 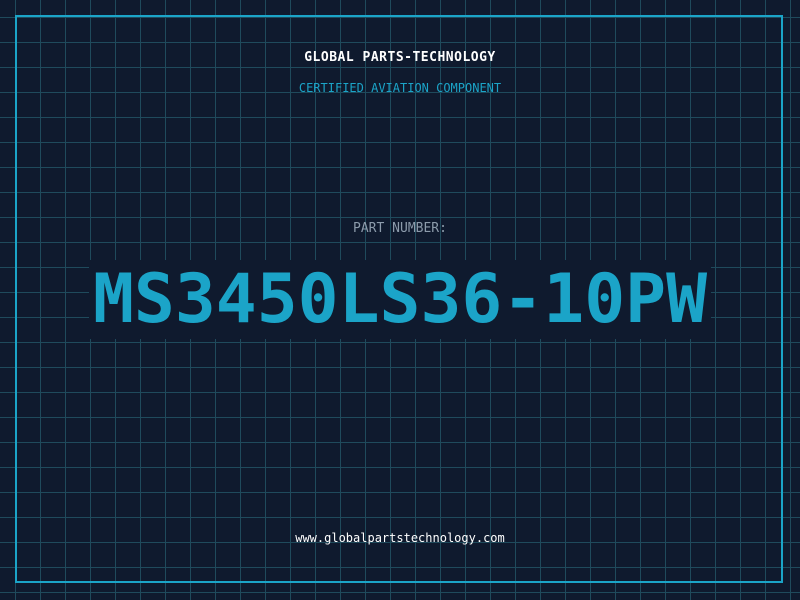 What do you see at coordinates (400, 538) in the screenshot?
I see `website-url: www.globalpartstechnology.com` at bounding box center [400, 538].